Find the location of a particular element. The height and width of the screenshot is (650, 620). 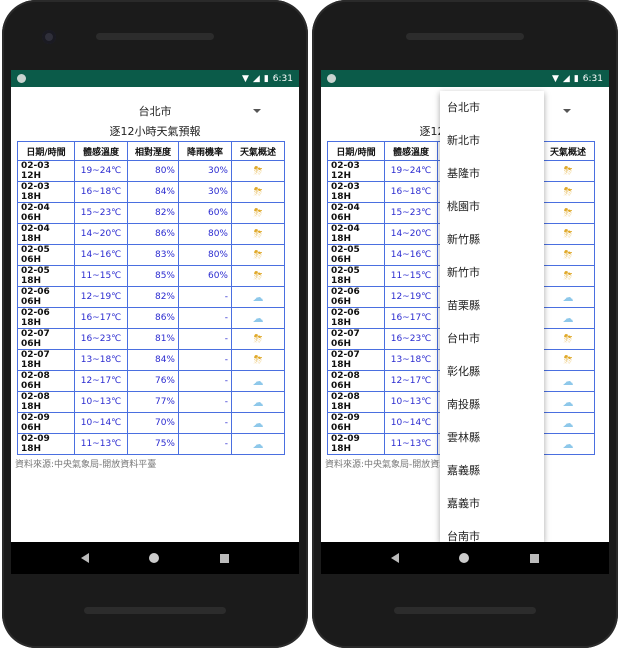

table-row: 02-04 18H14~20℃86%80%⛈ is located at coordinates (151, 234).